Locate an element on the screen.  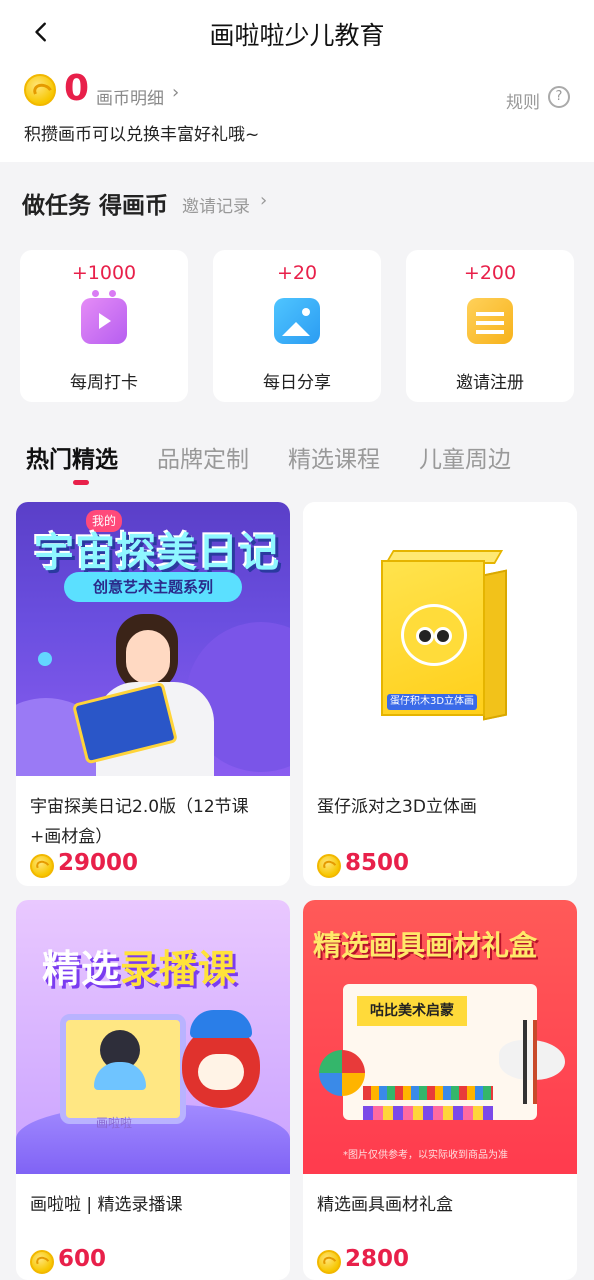
task-card-invite-register: +200 邀请注册 is located at coordinates (490, 326).